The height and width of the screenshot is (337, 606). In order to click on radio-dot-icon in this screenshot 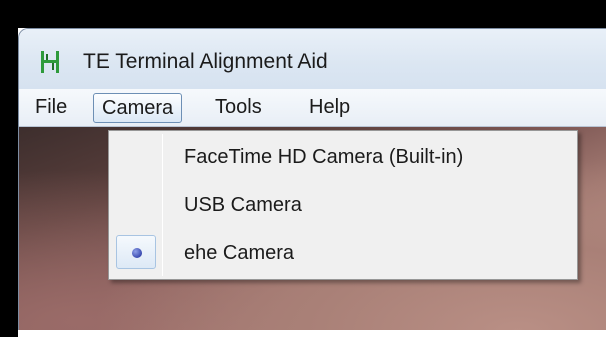, I will do `click(137, 253)`.